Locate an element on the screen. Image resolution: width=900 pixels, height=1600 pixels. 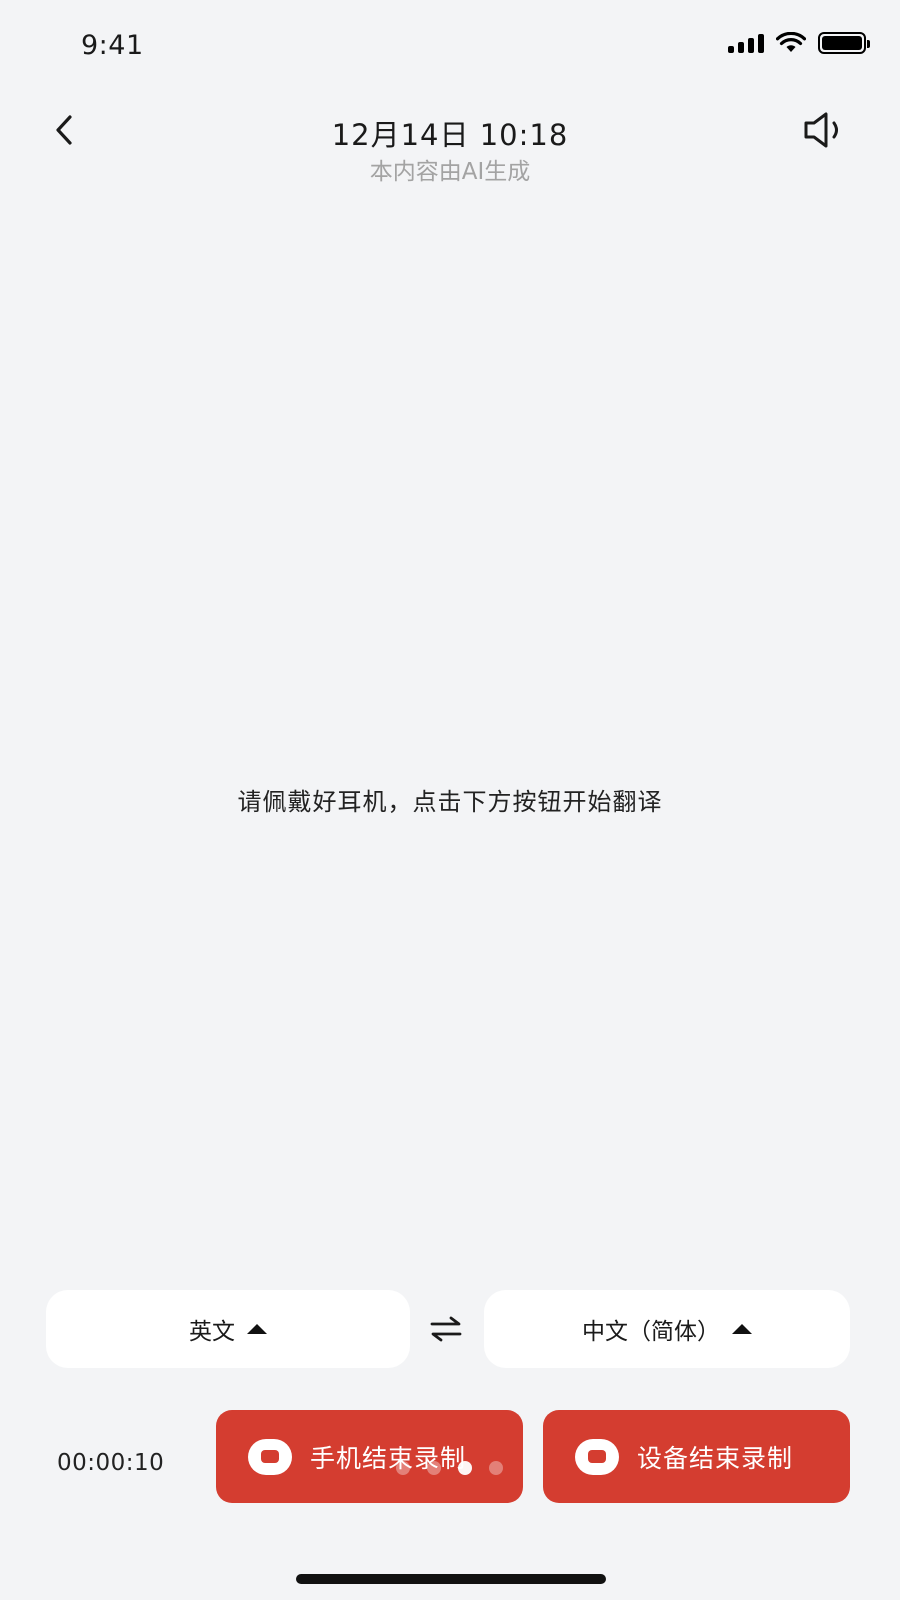
signal-icon is located at coordinates (746, 43).